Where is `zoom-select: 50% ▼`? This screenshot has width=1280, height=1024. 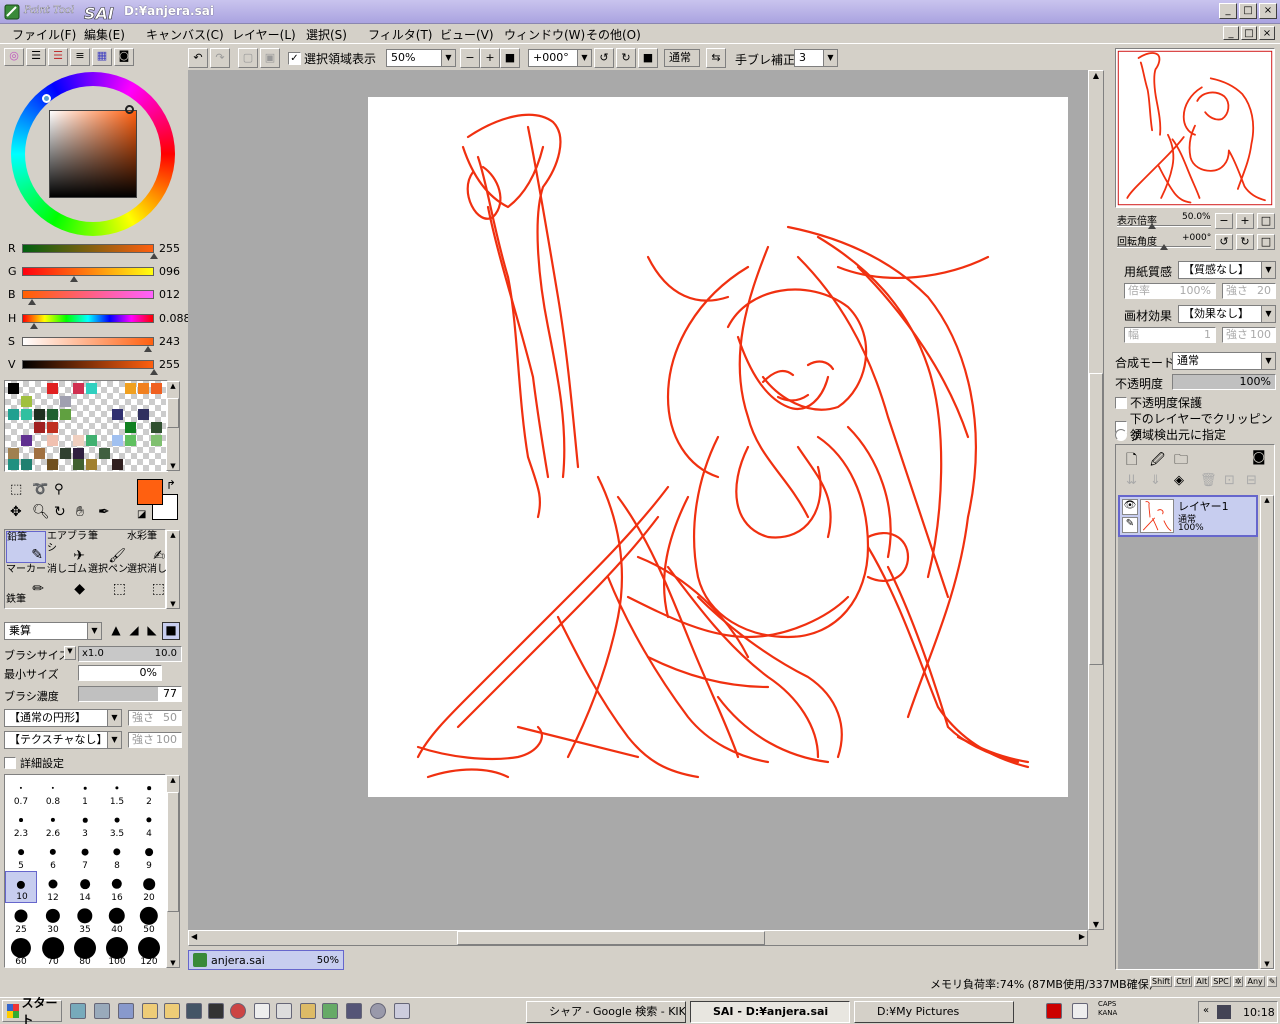
zoom-select: 50% ▼ is located at coordinates (421, 58).